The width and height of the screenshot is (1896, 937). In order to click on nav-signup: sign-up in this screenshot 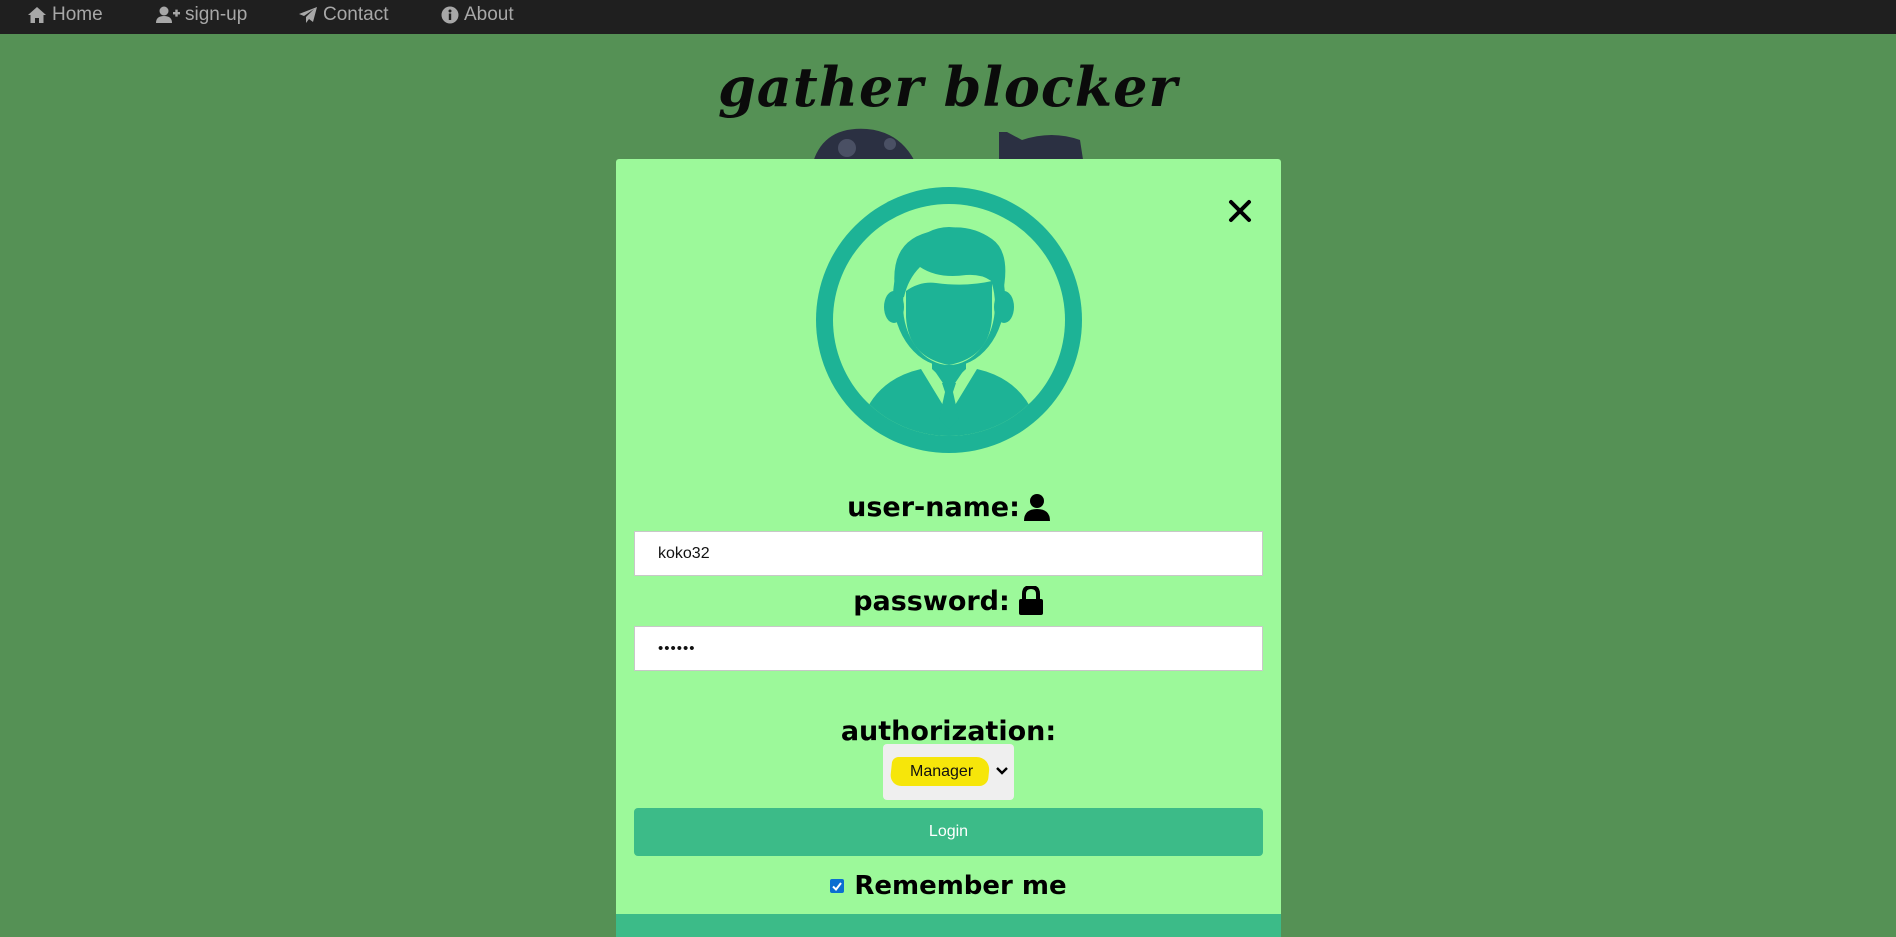, I will do `click(201, 15)`.